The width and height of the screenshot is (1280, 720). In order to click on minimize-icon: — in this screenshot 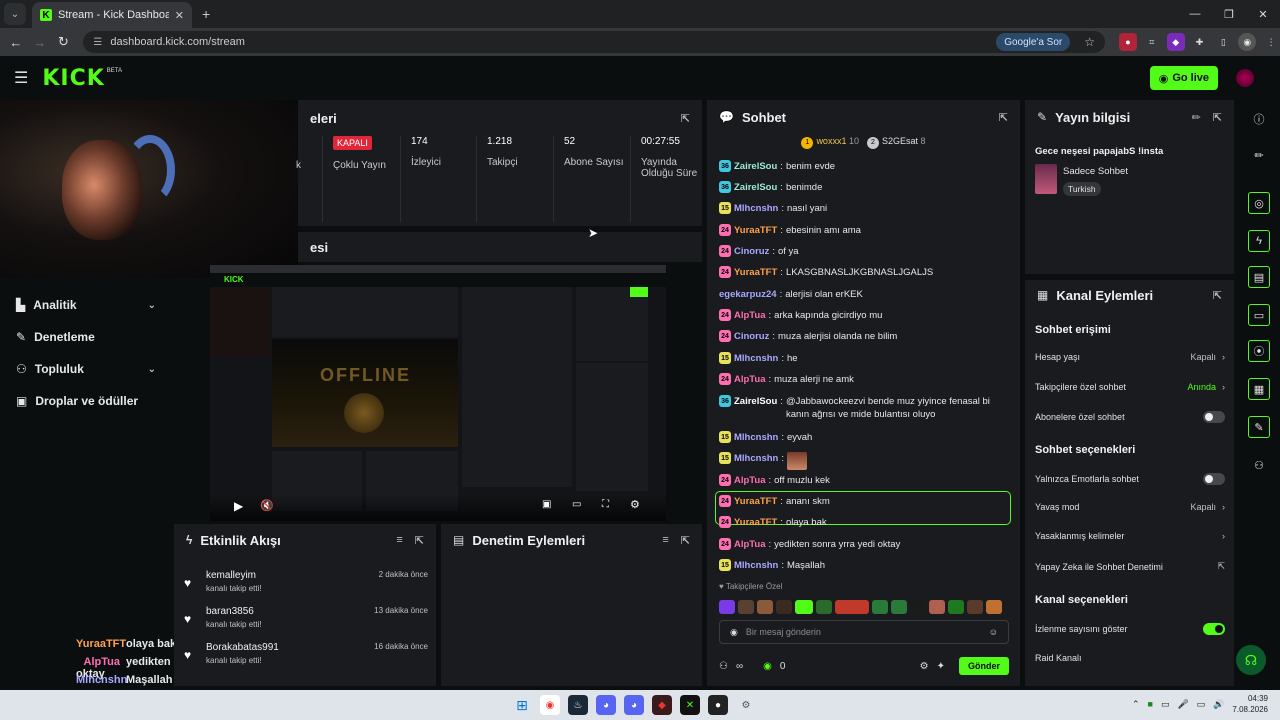, I will do `click(1195, 14)`.